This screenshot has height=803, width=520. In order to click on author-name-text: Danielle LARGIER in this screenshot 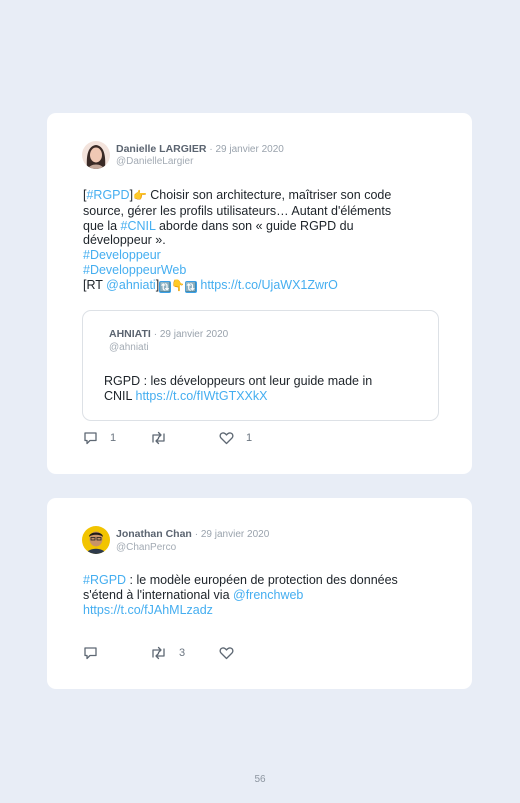, I will do `click(161, 149)`.